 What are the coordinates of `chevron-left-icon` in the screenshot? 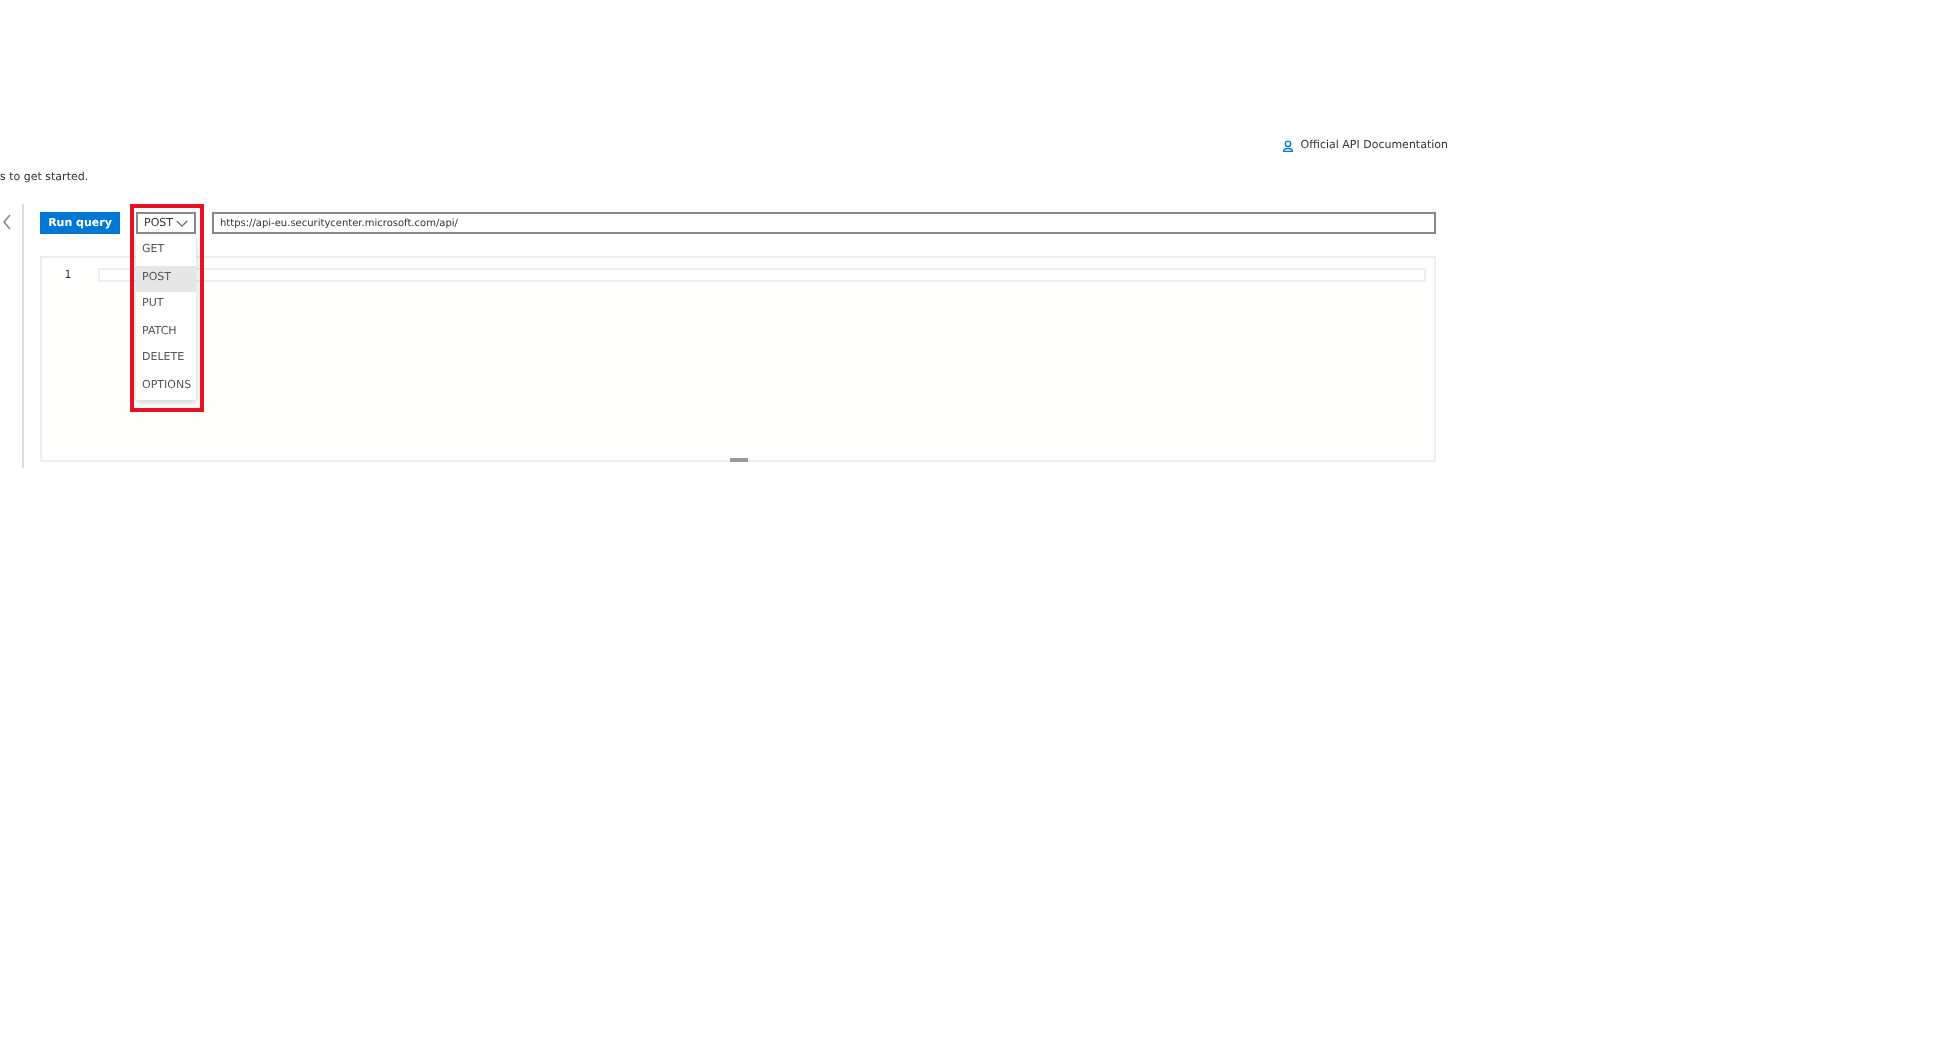 It's located at (7, 222).